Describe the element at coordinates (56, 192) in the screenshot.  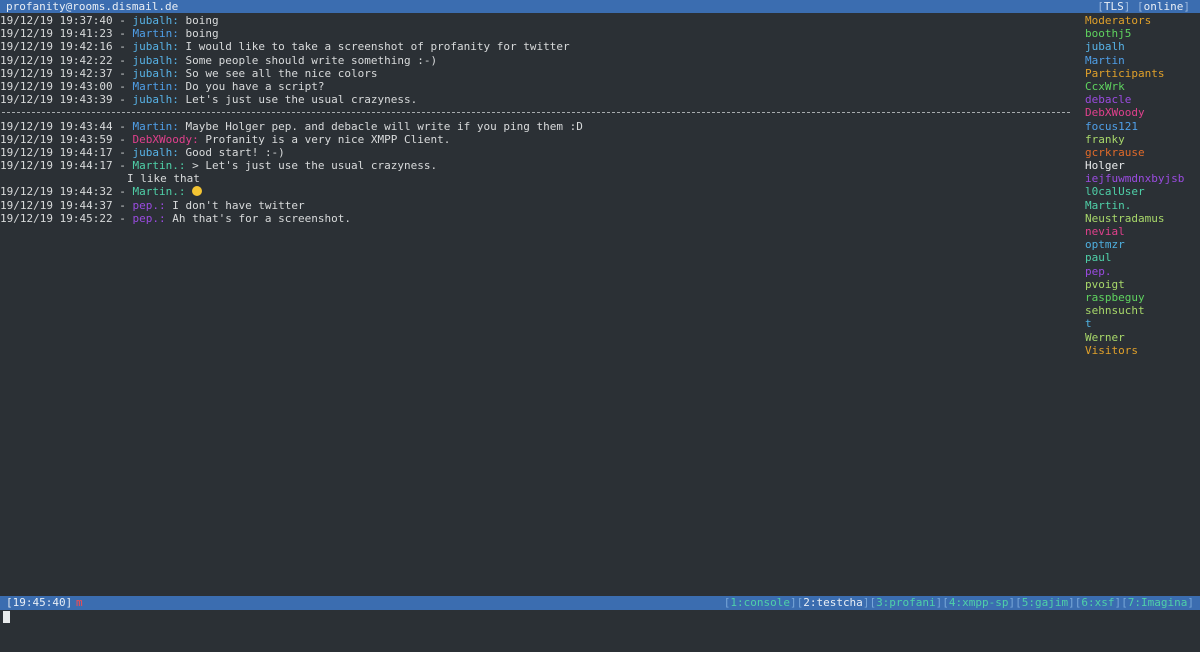
I see `message-timestamp: 19/12/19 19:44:32` at that location.